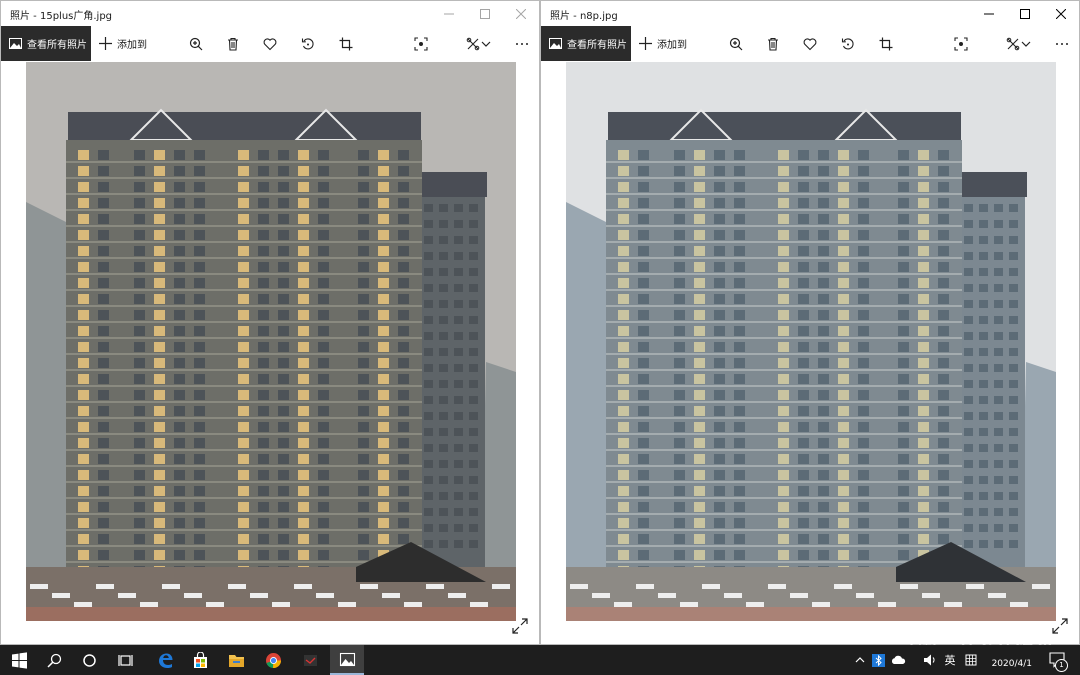 Image resolution: width=1080 pixels, height=675 pixels. What do you see at coordinates (236, 660) in the screenshot?
I see `file-explorer-taskbar-button` at bounding box center [236, 660].